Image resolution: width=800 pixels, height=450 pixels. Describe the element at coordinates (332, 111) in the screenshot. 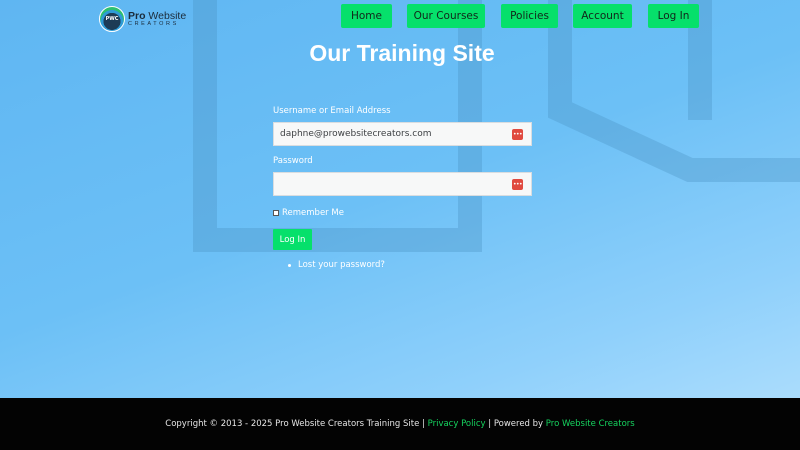

I see `username-label: Username or Email Address` at that location.